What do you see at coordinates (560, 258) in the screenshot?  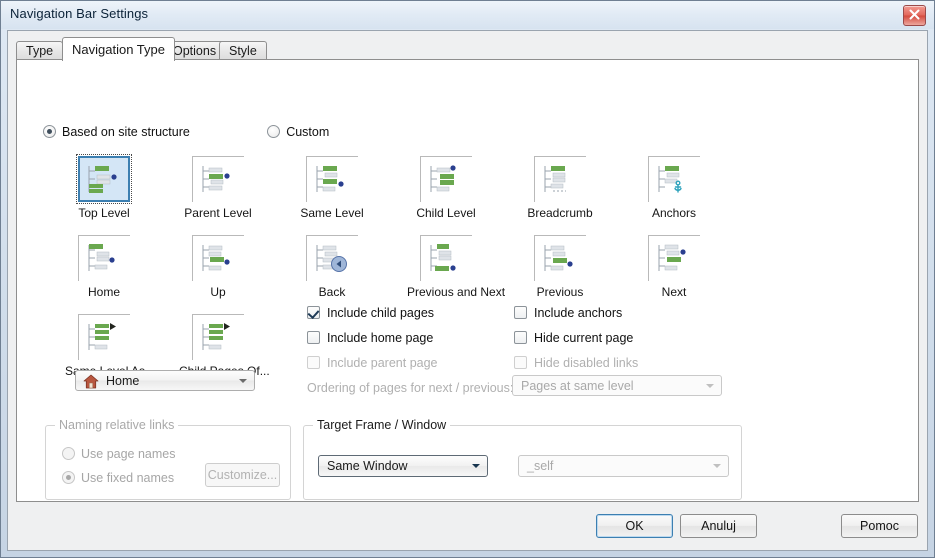 I see `tree-previous-icon` at bounding box center [560, 258].